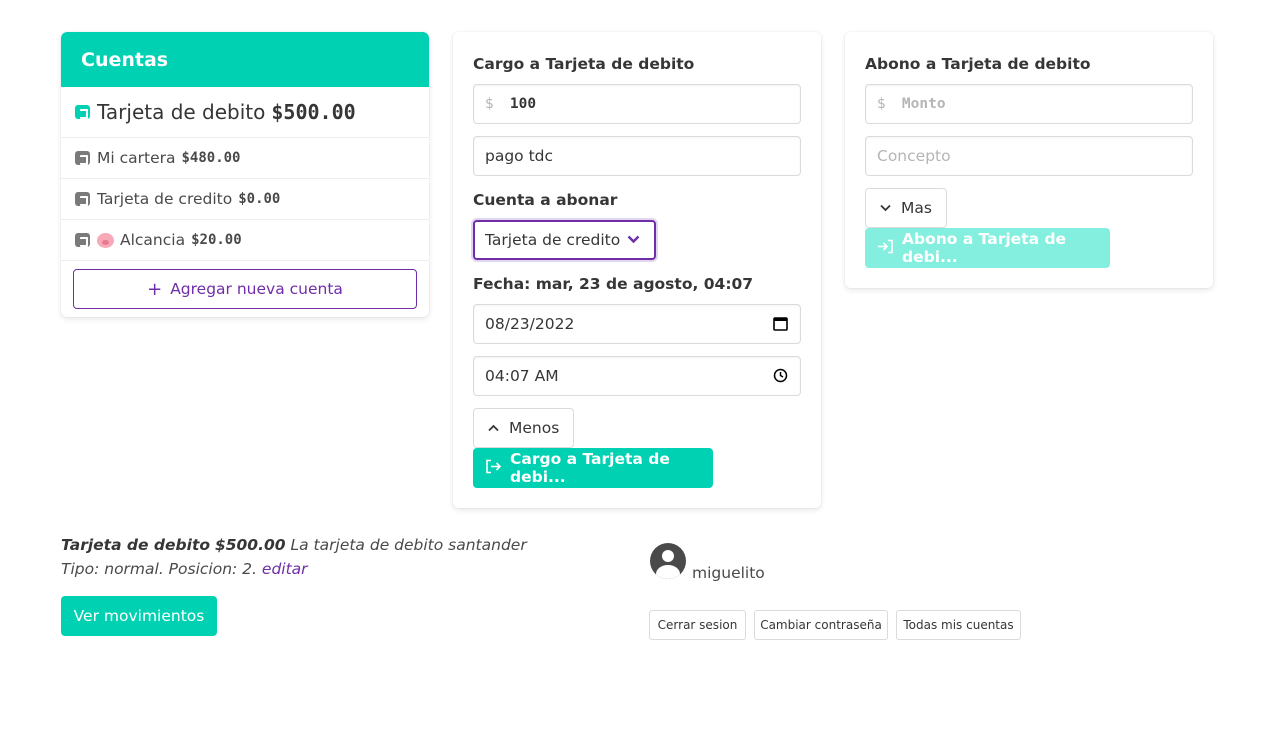  What do you see at coordinates (250, 545) in the screenshot?
I see `details-amount: $500.00` at bounding box center [250, 545].